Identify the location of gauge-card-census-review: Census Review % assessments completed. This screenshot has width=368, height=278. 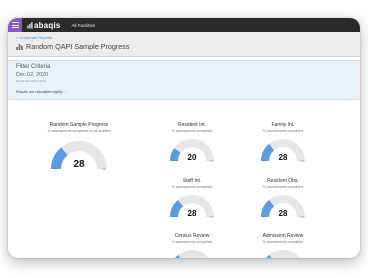
(192, 245).